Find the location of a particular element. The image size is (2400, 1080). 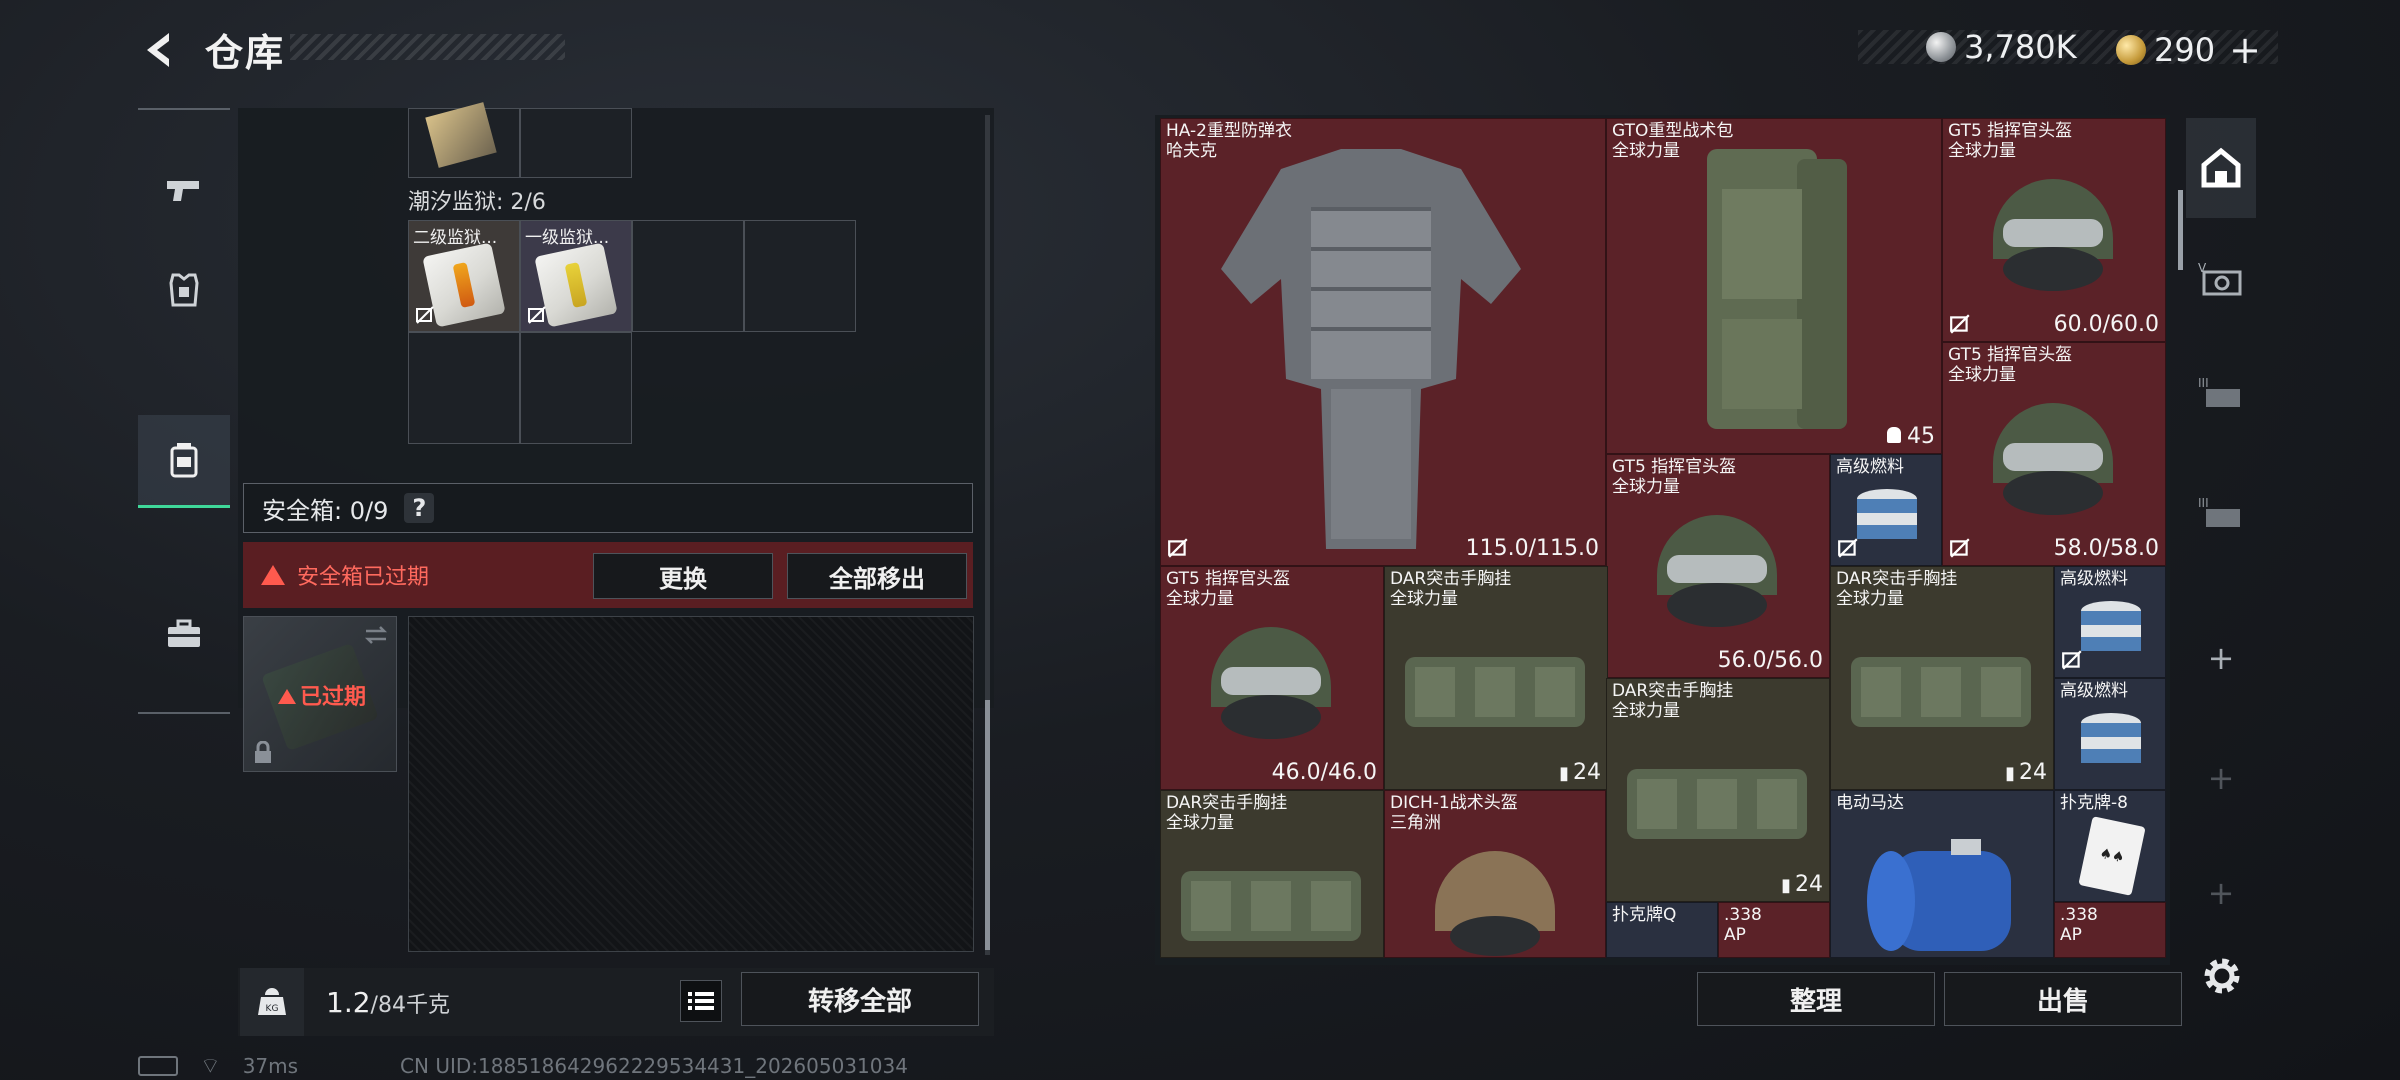

safe-box-grid is located at coordinates (691, 784).